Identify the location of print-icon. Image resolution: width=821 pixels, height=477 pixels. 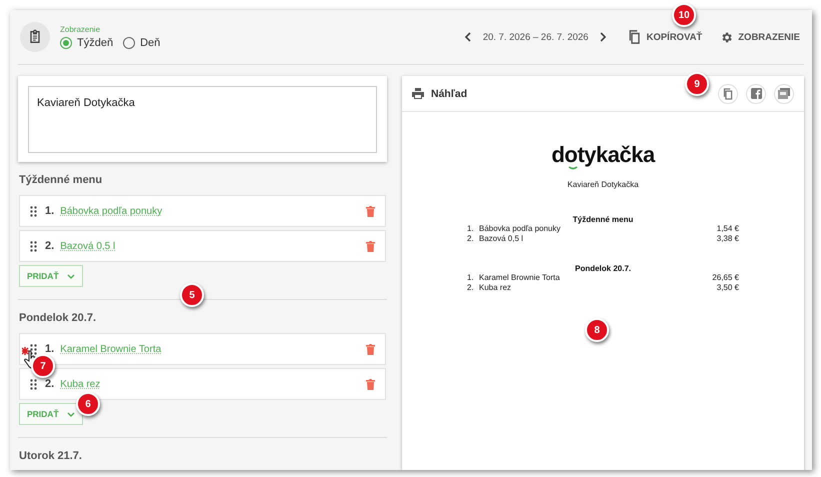
(418, 93).